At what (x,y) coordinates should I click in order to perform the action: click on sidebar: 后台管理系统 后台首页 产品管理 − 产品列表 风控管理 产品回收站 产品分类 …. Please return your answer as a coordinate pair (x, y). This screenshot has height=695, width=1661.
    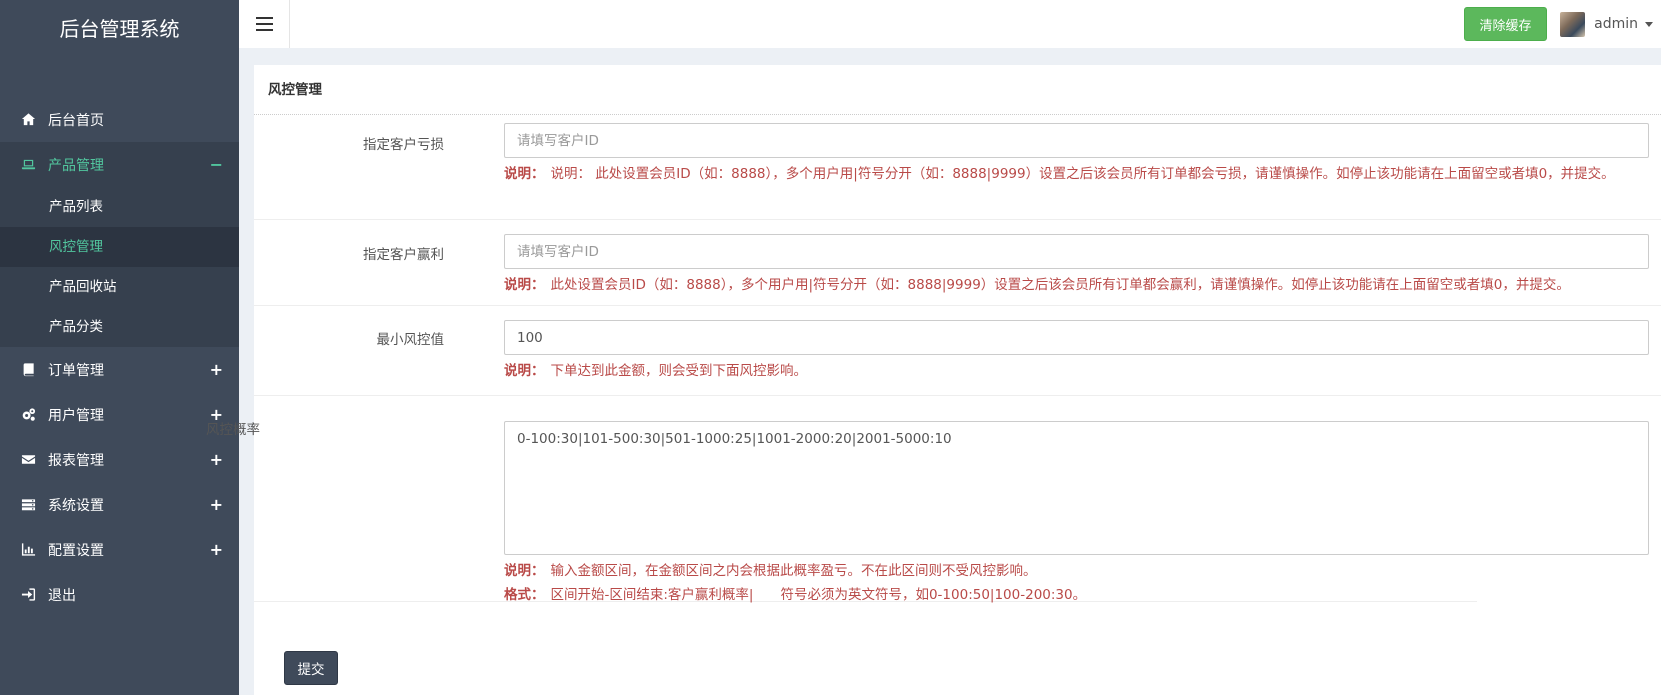
    Looking at the image, I should click on (119, 347).